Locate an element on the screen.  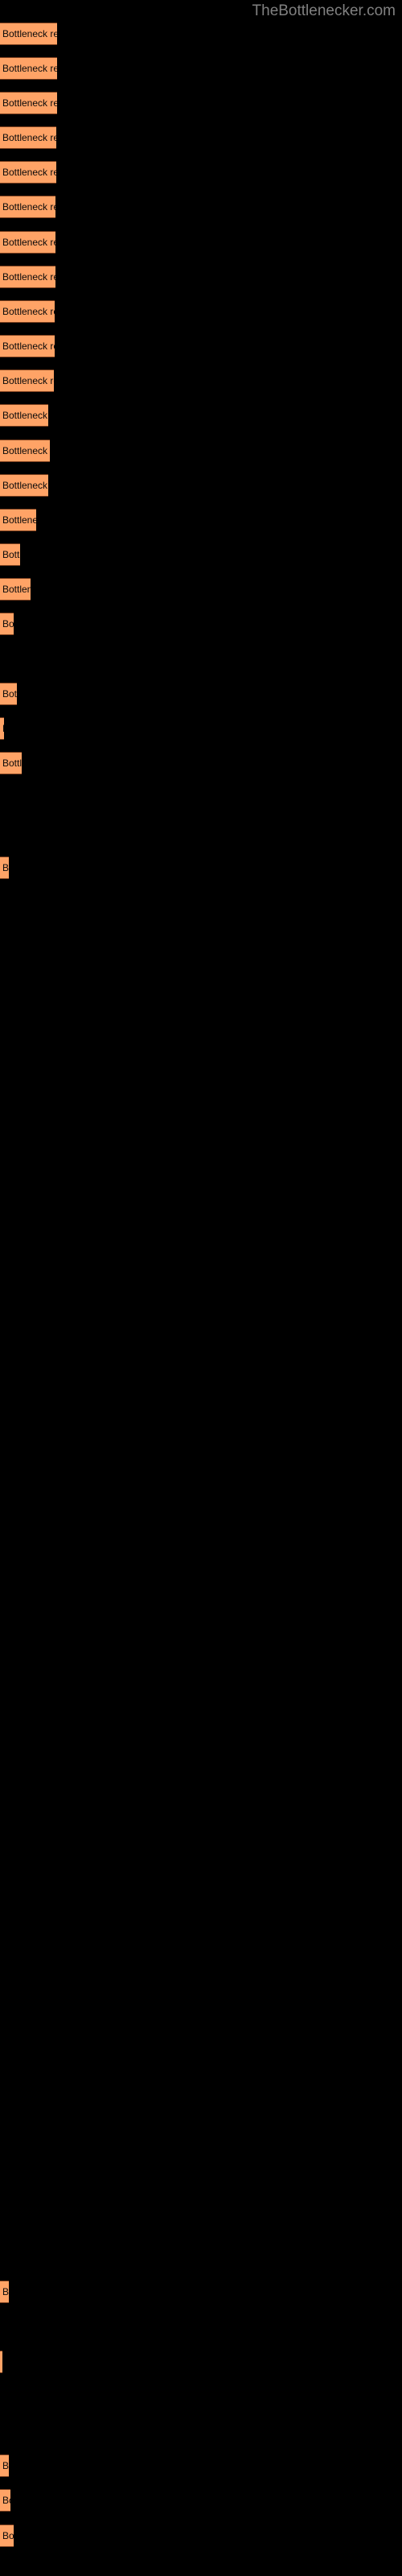
bar-71: Bottleneck result is located at coordinates (4, 2465).